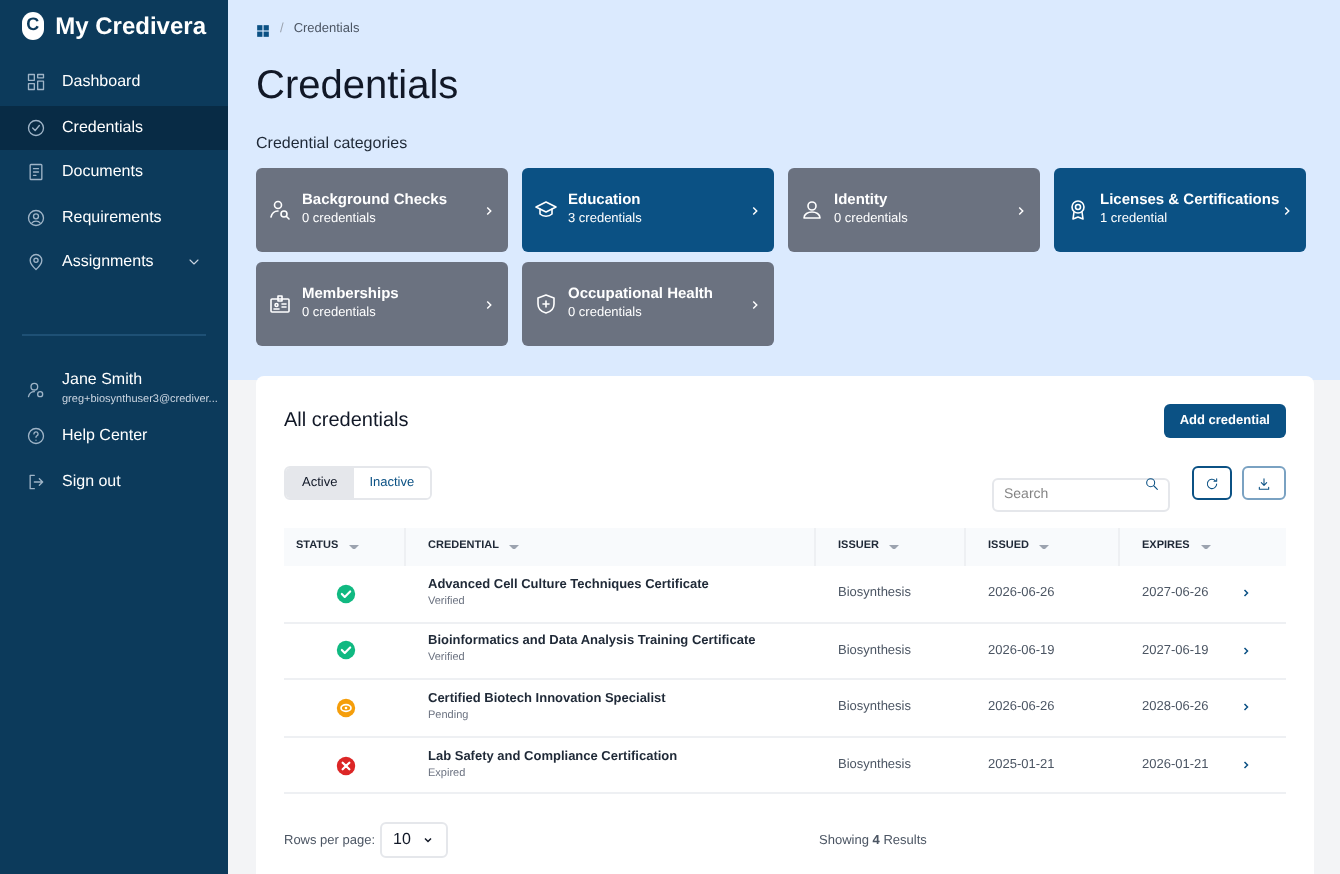  I want to click on refresh-button, so click(1212, 483).